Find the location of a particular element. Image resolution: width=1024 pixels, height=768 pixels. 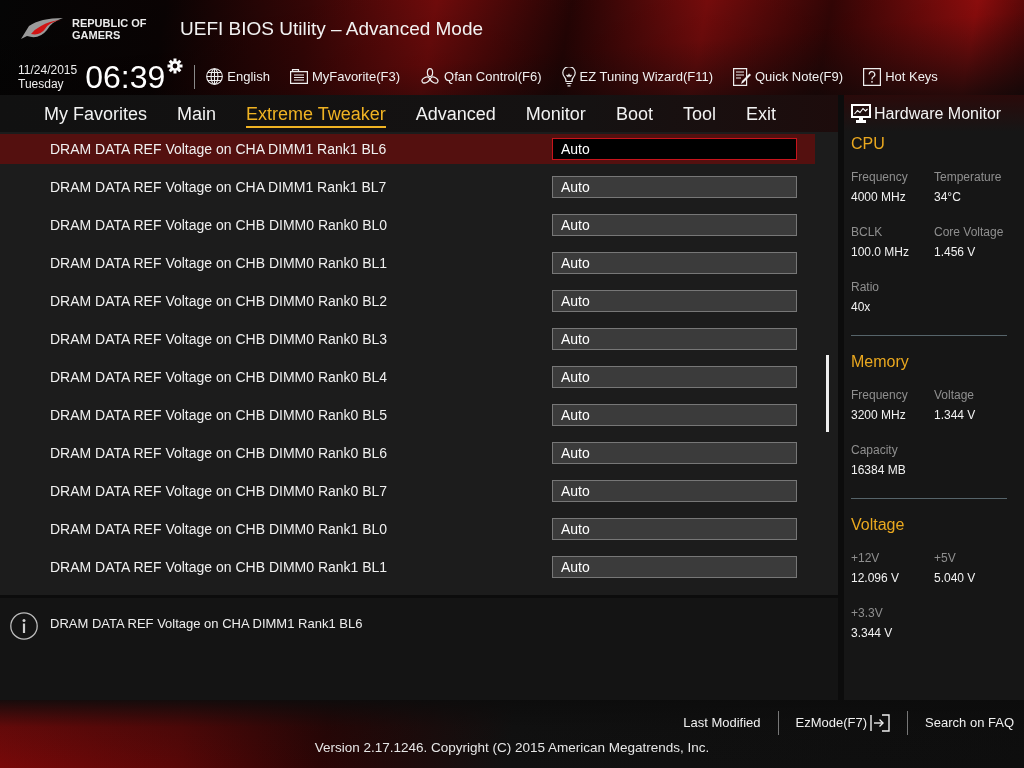

setting-label: DRAM DATA REF Voltage on CHB DIMM0 Rank1 BL0 is located at coordinates (219, 529).